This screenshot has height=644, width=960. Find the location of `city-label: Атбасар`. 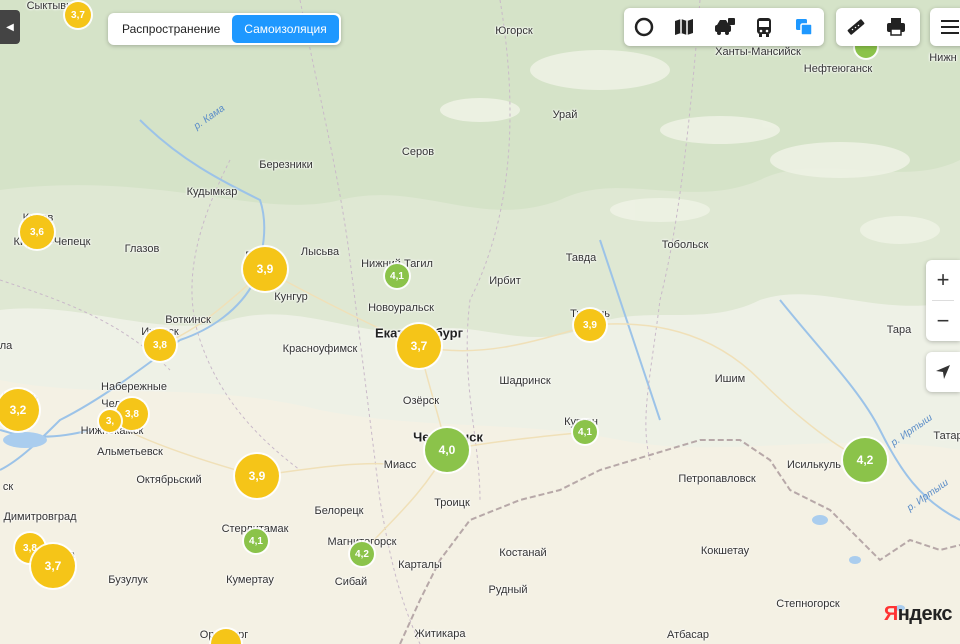

city-label: Атбасар is located at coordinates (688, 635).